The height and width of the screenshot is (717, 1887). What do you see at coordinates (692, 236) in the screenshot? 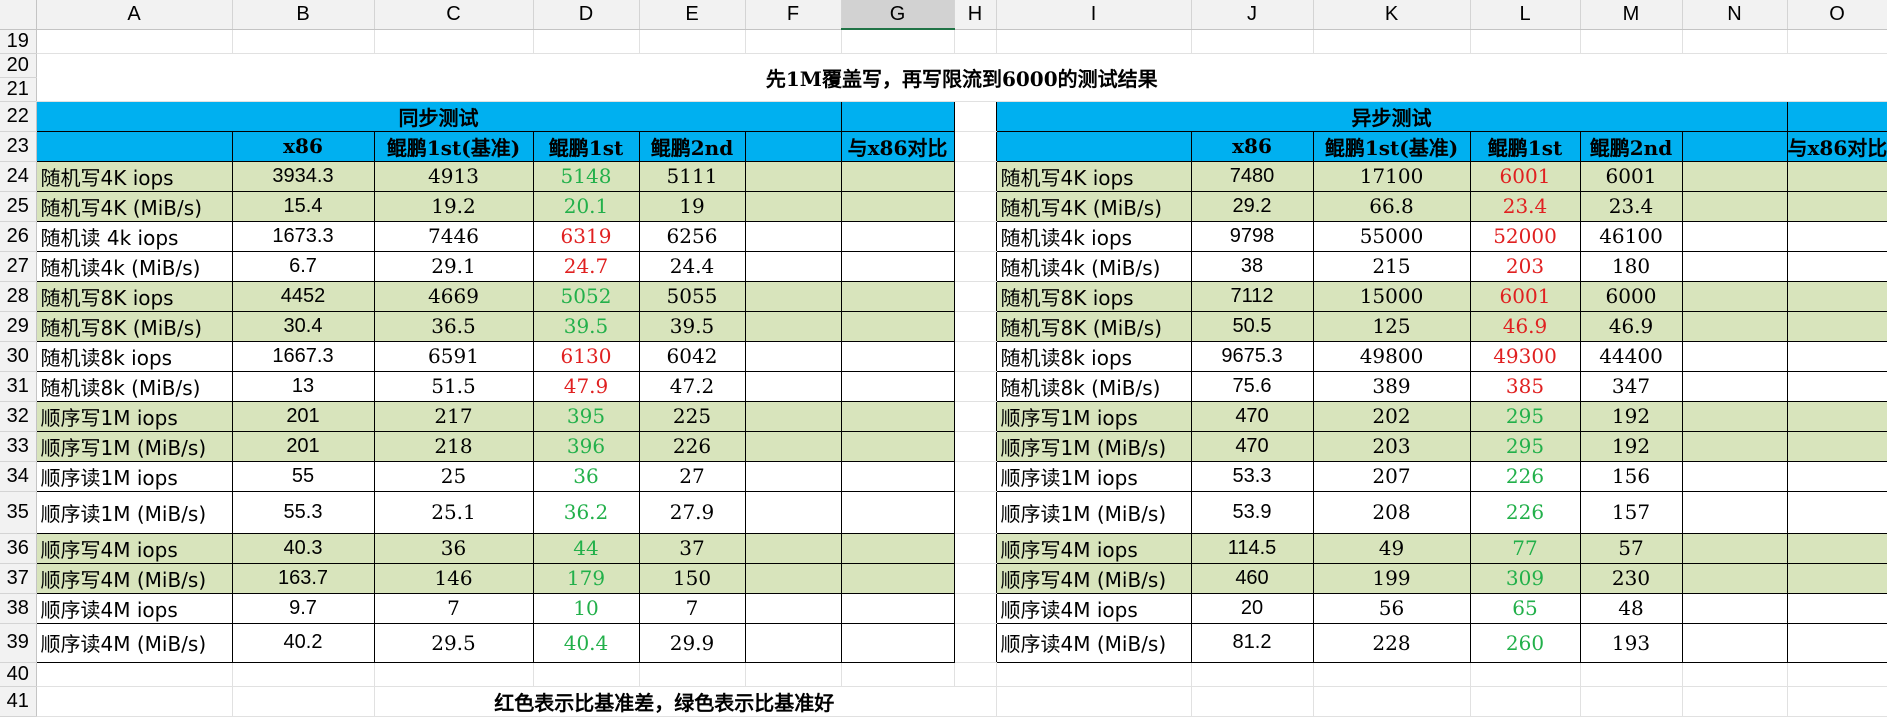
I see `sync-kunpeng-2nd-value: 6256` at bounding box center [692, 236].